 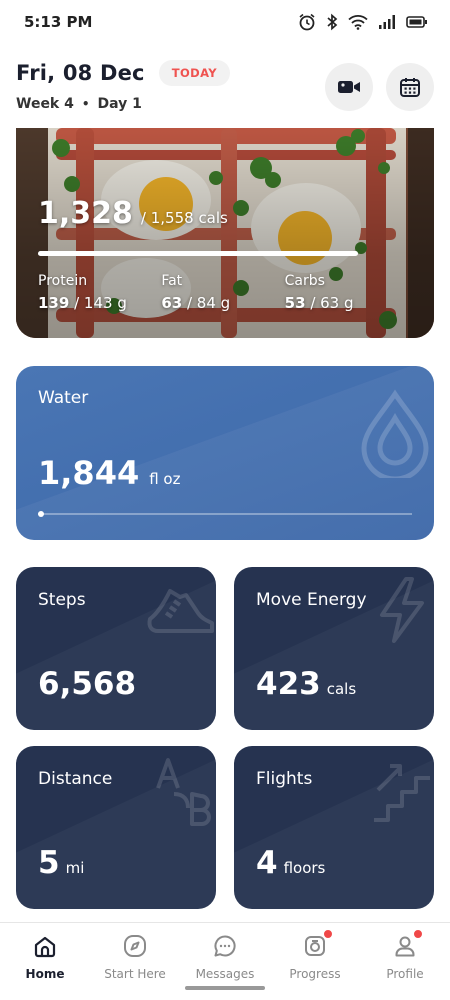 What do you see at coordinates (75, 868) in the screenshot?
I see `distance-unit: mi` at bounding box center [75, 868].